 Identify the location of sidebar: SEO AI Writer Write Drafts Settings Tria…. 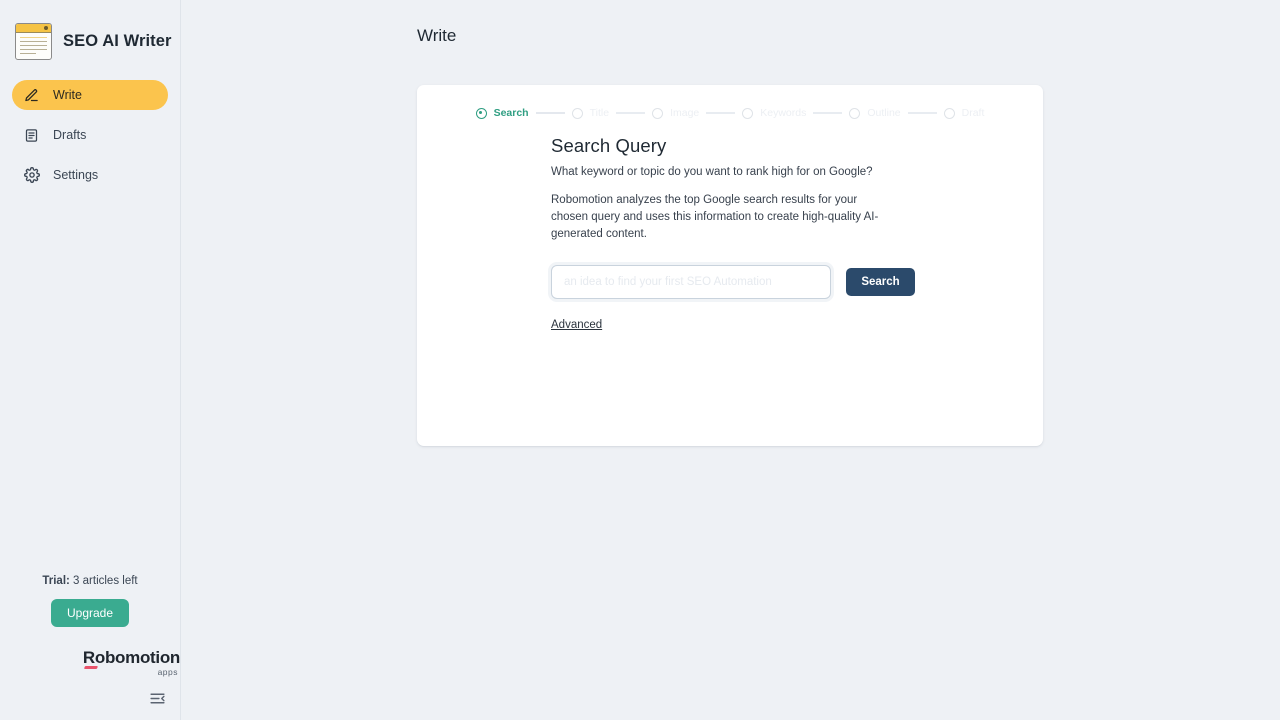
(90, 360).